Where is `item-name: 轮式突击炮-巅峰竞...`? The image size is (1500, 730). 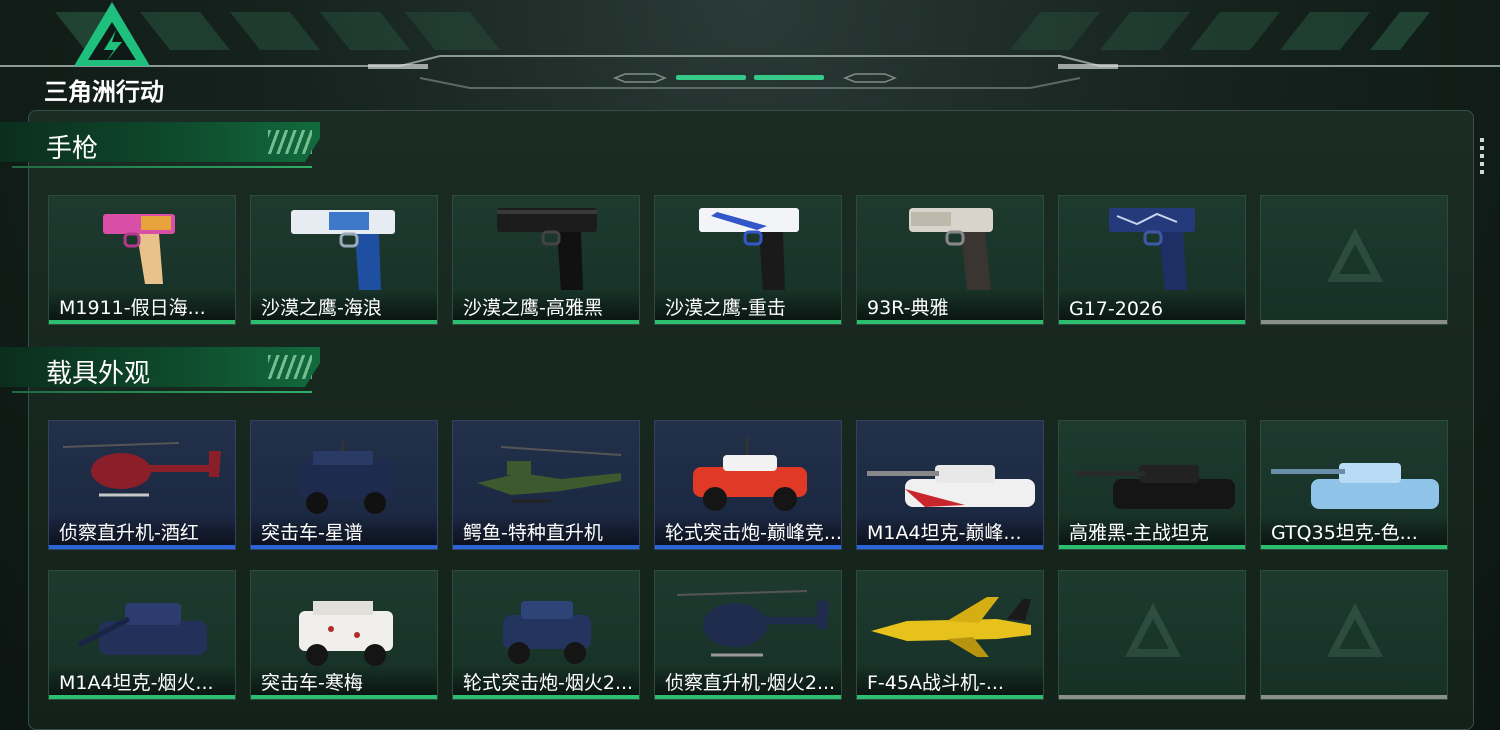 item-name: 轮式突击炮-巅峰竞... is located at coordinates (753, 533).